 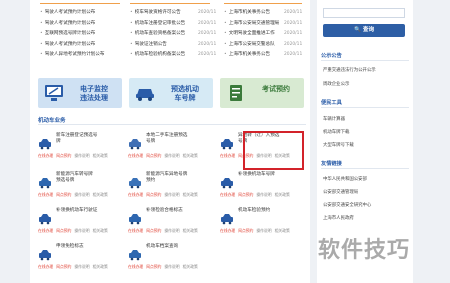 I want to click on service-item: 新车注册登记预选号 牌在线办理 网点预约 操作说明 相关政策, so click(x=80, y=148).